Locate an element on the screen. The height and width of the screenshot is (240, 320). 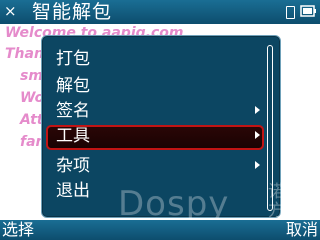
watermark-cn-text: 诺亚方 is located at coordinates (285, 201).